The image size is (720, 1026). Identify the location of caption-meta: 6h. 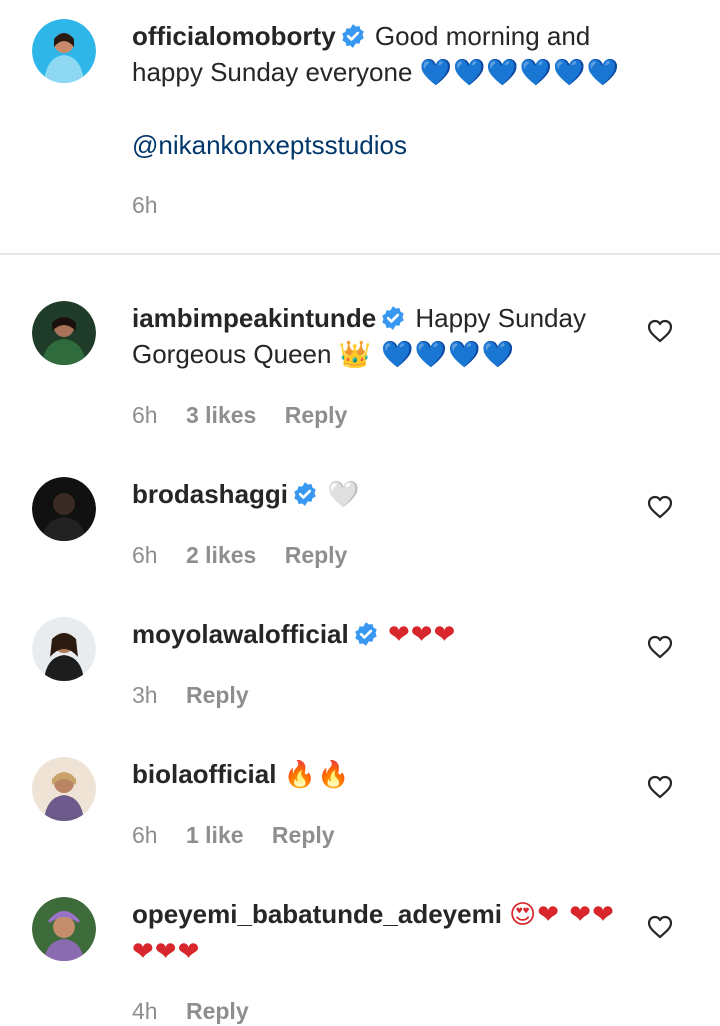
(156, 205).